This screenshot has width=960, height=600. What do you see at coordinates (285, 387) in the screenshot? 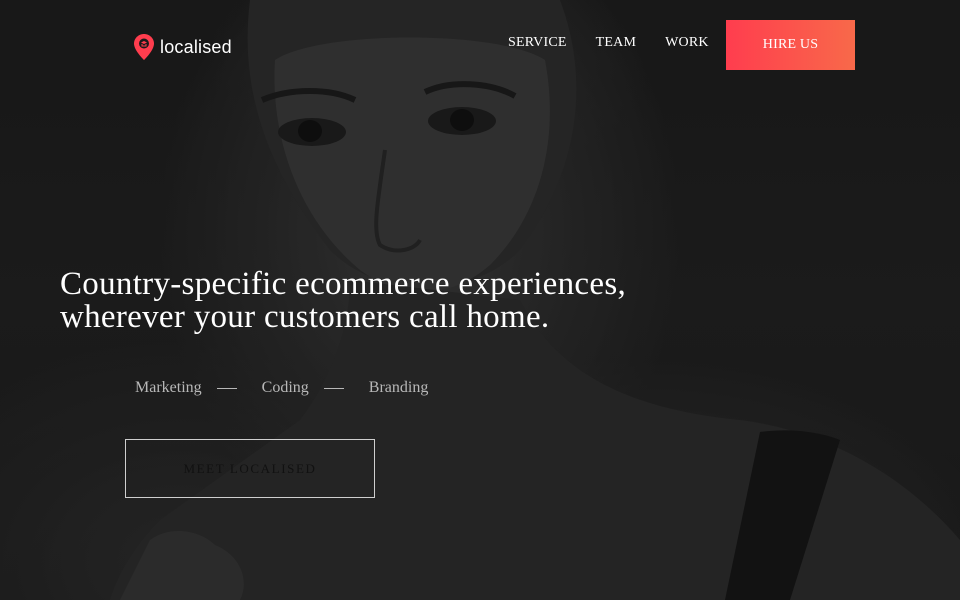
I see `tag-coding: Coding` at bounding box center [285, 387].